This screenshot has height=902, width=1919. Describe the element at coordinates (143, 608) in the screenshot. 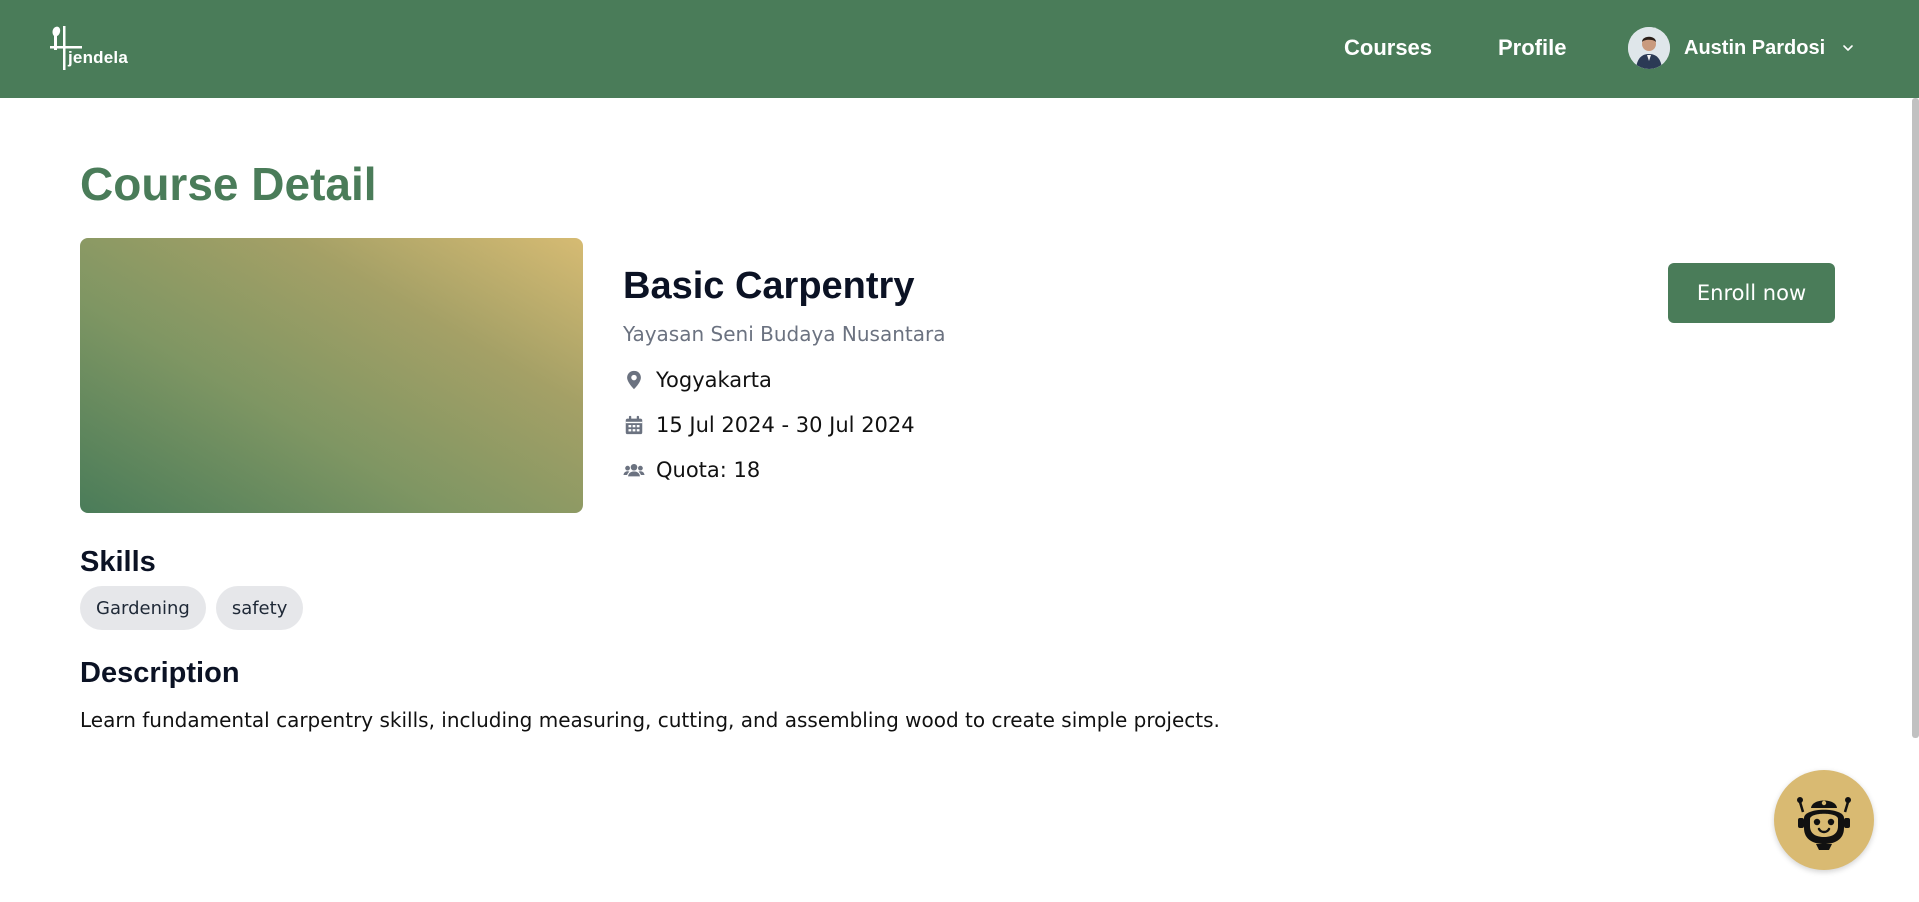

I see `skill-chip: Gardening` at that location.